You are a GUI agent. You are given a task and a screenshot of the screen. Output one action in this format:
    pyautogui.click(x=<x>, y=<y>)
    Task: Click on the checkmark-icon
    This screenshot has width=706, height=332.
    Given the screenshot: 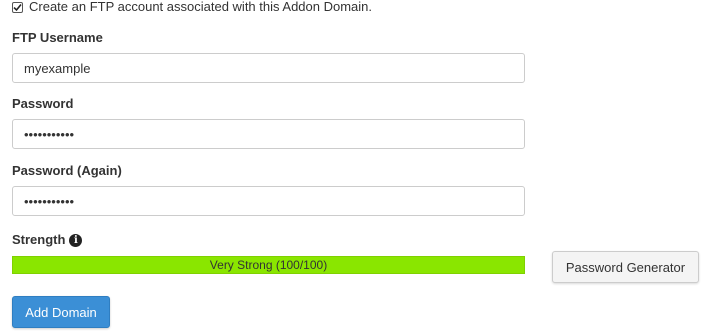 What is the action you would take?
    pyautogui.click(x=17, y=7)
    